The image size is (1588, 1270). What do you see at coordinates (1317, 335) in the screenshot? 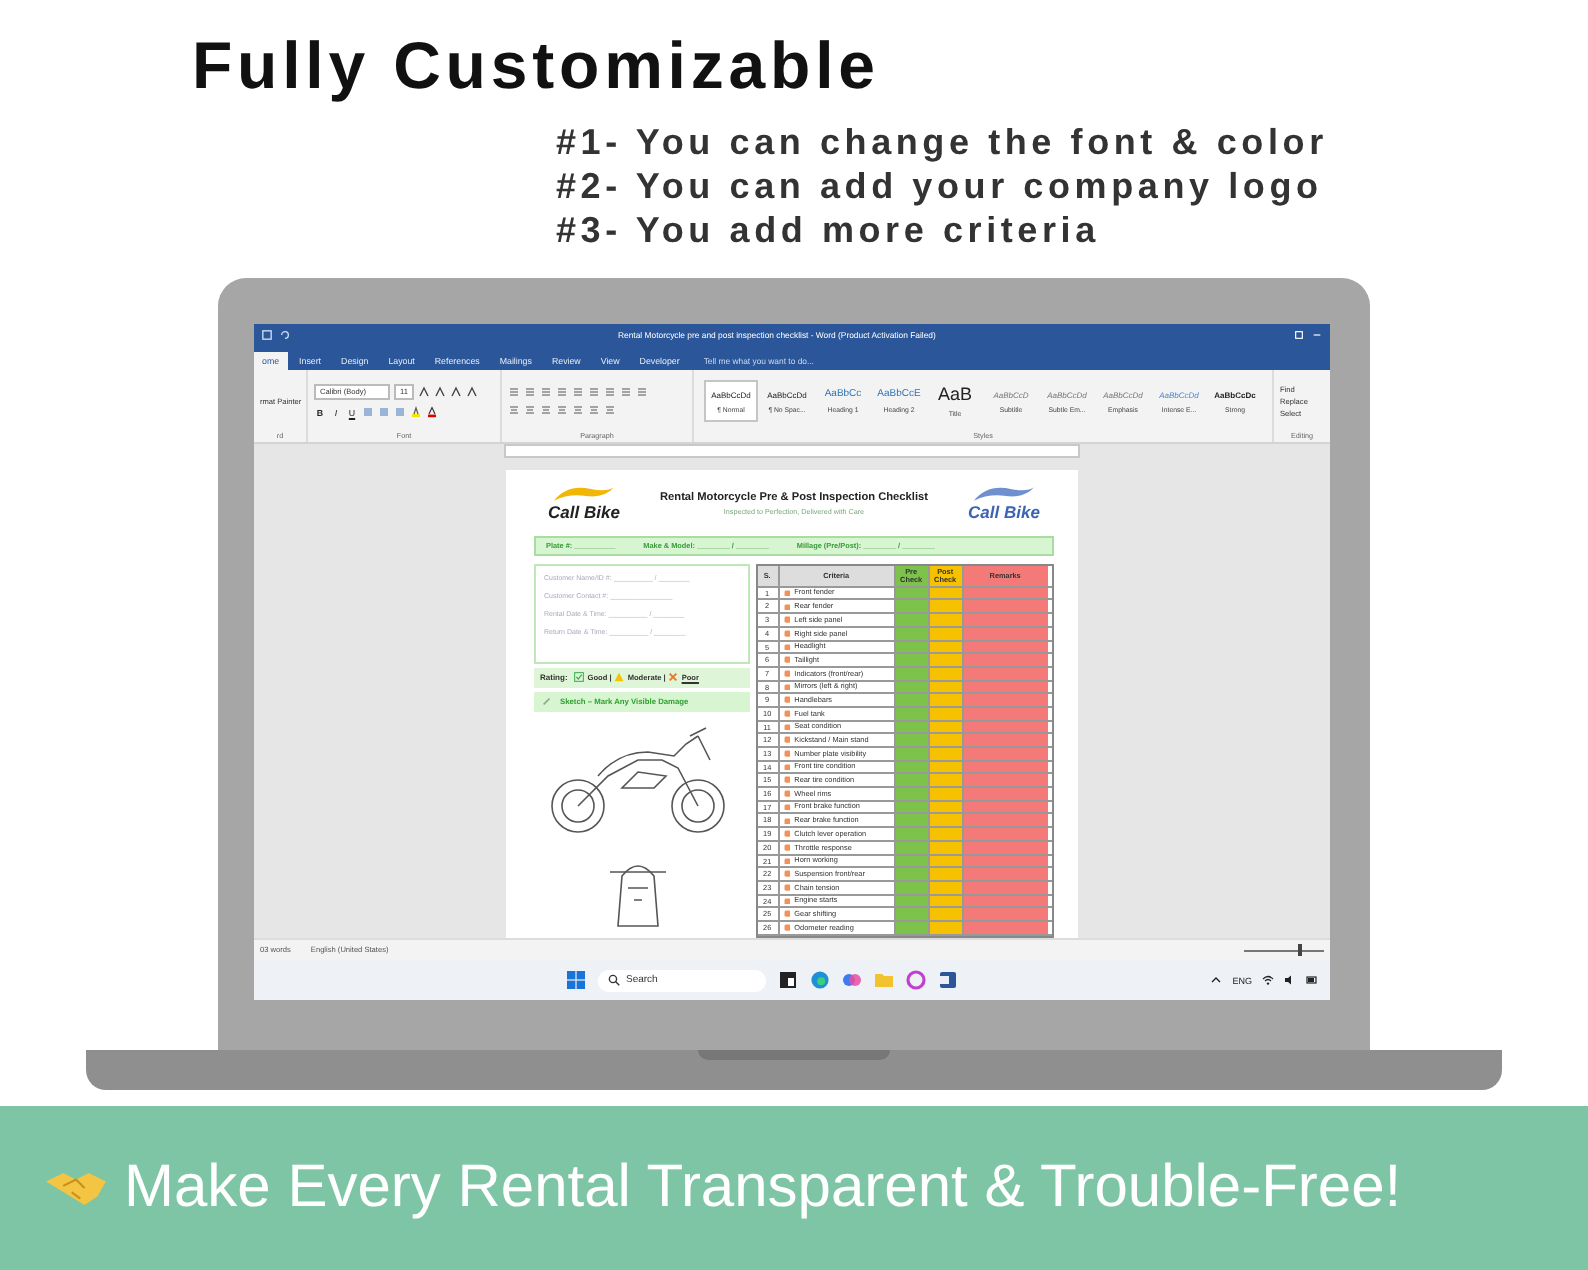
I see `minimize-icon` at bounding box center [1317, 335].